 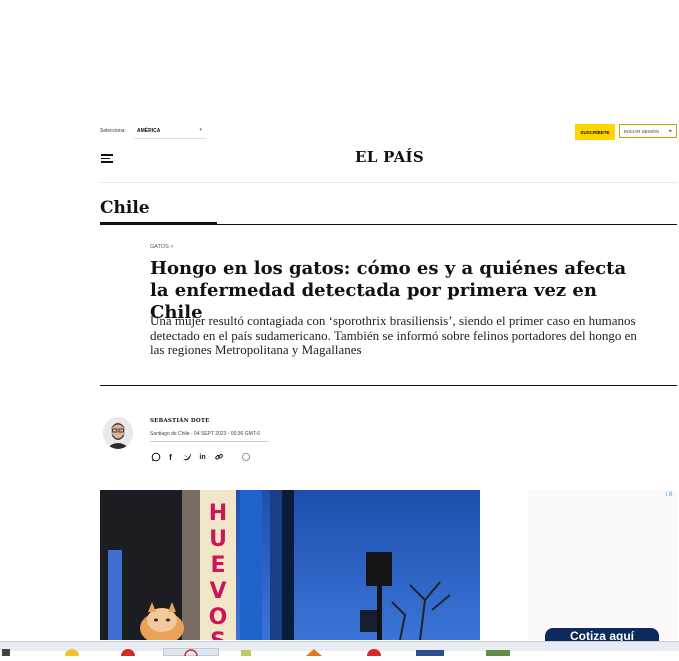 I want to click on author-name: SEBASTIÁN DOTE, so click(x=180, y=421).